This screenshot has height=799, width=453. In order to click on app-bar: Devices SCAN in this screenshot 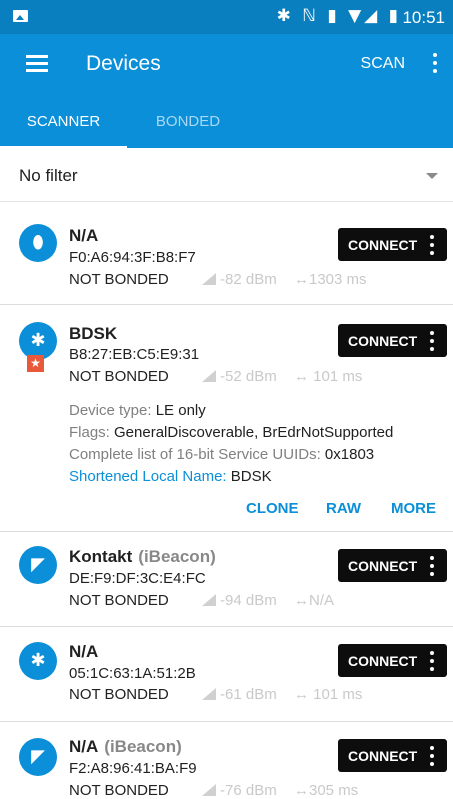, I will do `click(226, 65)`.